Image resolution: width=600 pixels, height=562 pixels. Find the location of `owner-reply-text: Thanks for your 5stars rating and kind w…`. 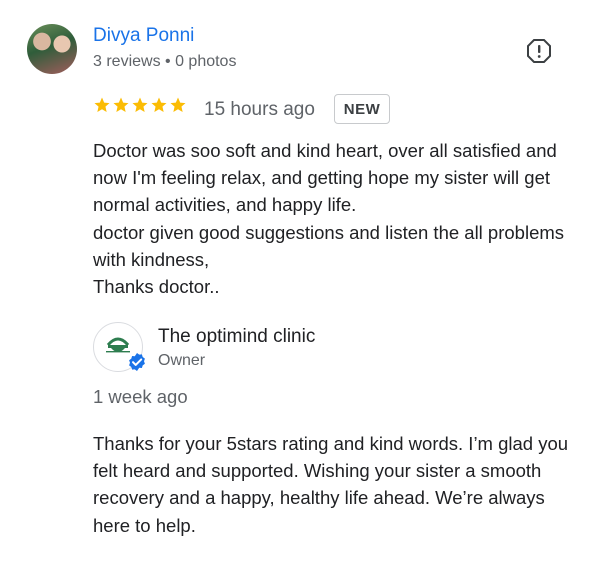

owner-reply-text: Thanks for your 5stars rating and kind w… is located at coordinates (331, 484).